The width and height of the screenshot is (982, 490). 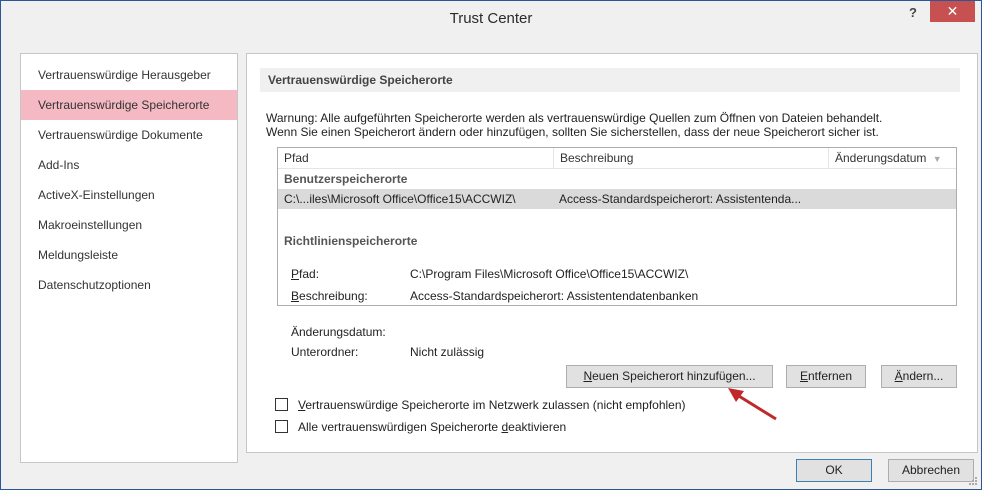 What do you see at coordinates (129, 225) in the screenshot?
I see `sidebar-item-macro-settings: Makroeinstellungen` at bounding box center [129, 225].